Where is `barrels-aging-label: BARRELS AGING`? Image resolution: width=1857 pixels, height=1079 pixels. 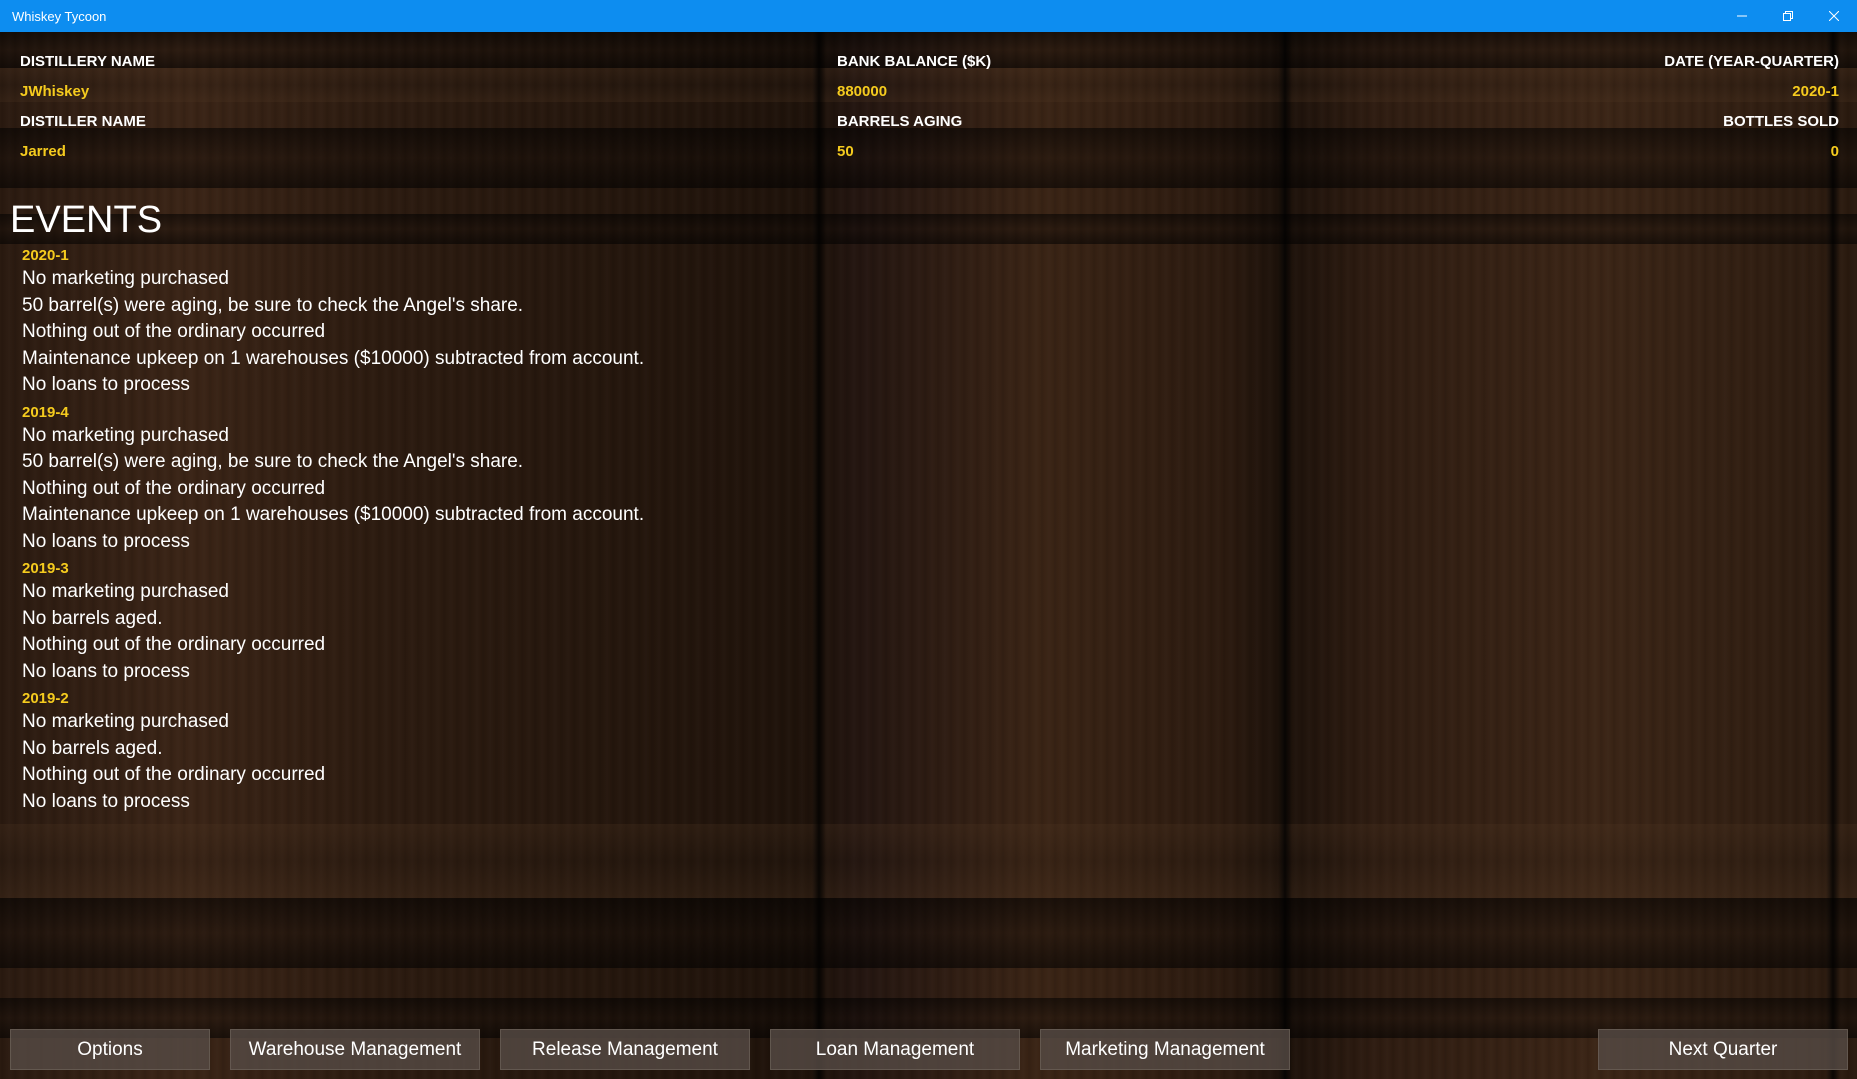 barrels-aging-label: BARRELS AGING is located at coordinates (900, 121).